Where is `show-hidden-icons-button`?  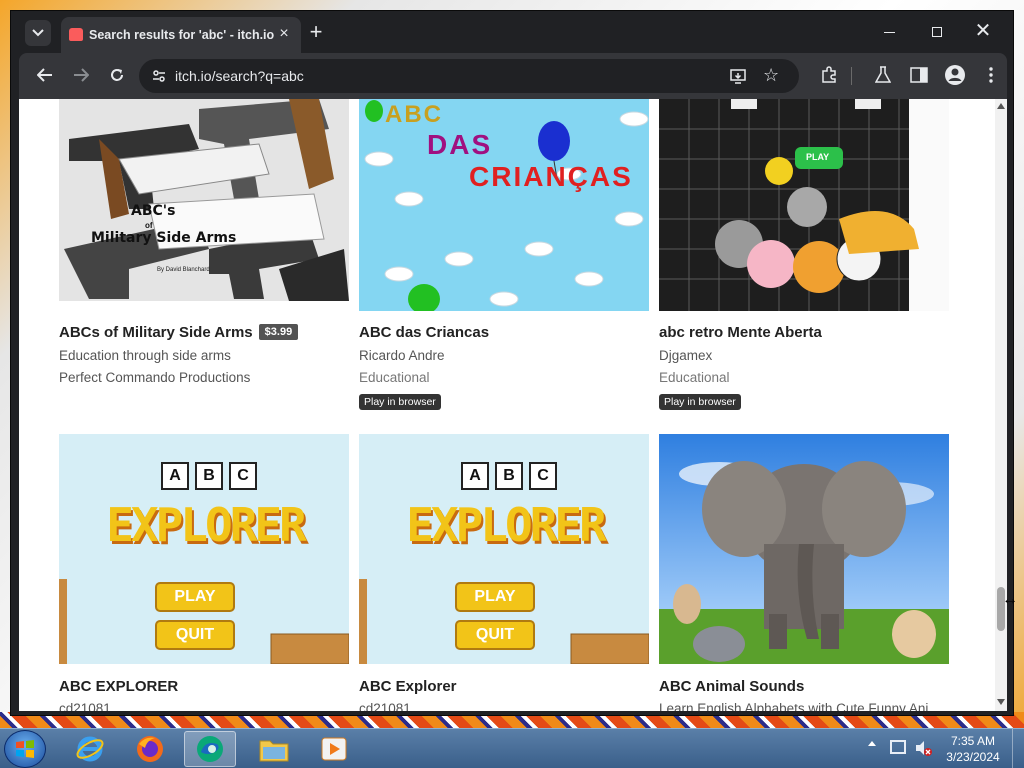 show-hidden-icons-button is located at coordinates (872, 743).